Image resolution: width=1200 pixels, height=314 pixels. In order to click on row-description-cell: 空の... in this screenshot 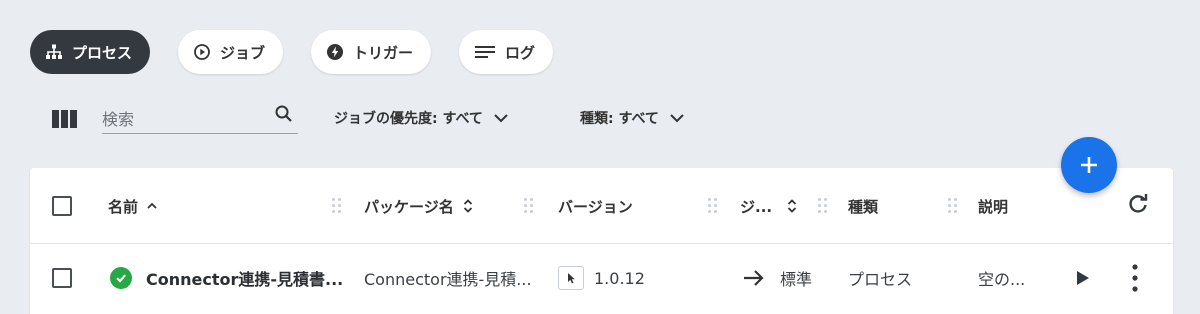, I will do `click(1001, 278)`.